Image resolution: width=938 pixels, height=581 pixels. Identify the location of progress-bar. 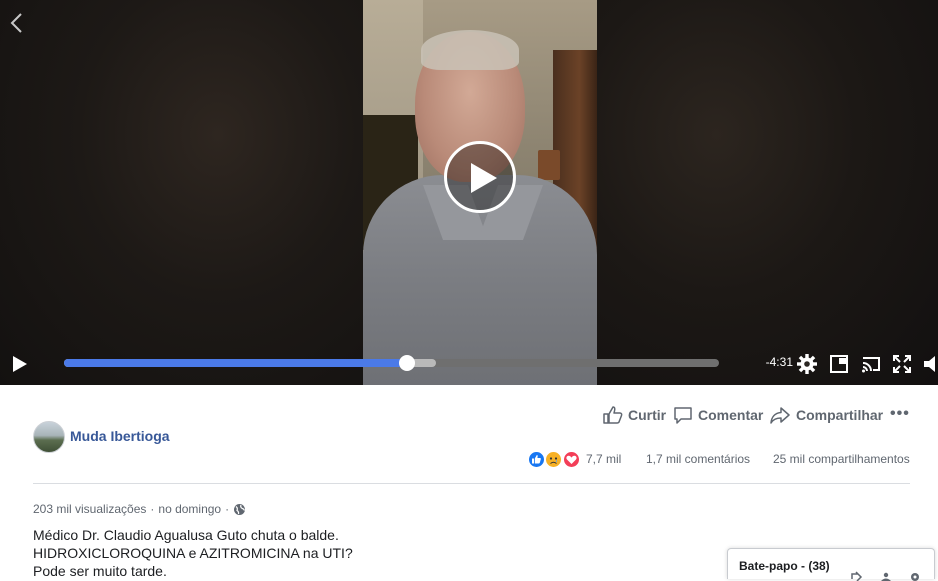
(391, 363).